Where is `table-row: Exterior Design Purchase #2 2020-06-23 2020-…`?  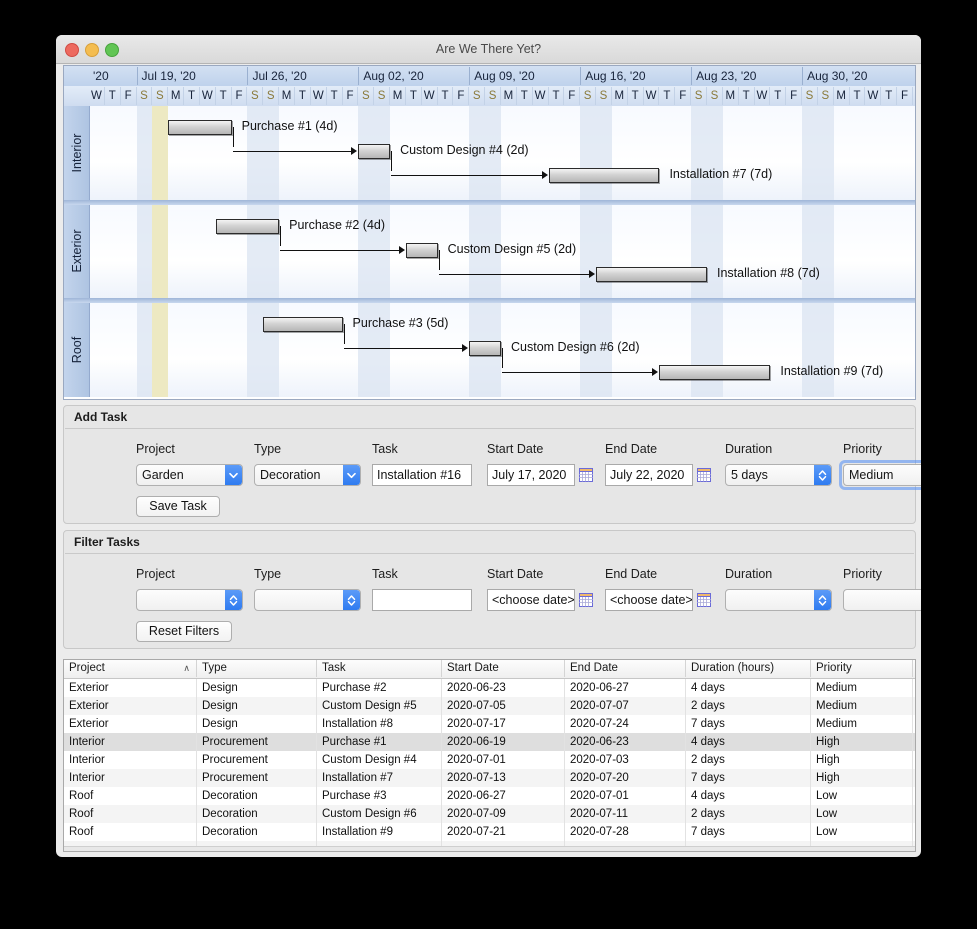
table-row: Exterior Design Purchase #2 2020-06-23 2020-… is located at coordinates (489, 688).